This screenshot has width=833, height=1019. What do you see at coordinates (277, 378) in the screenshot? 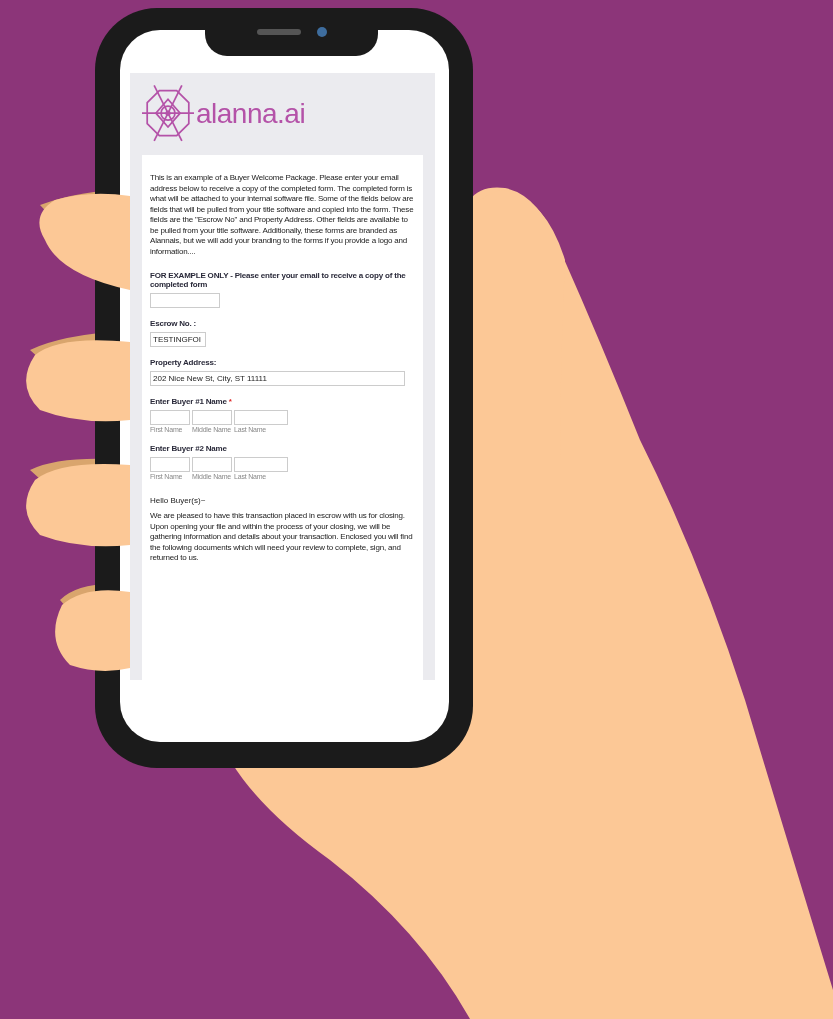
I see `address-field: 202 Nice New St, City, ST 11111` at bounding box center [277, 378].